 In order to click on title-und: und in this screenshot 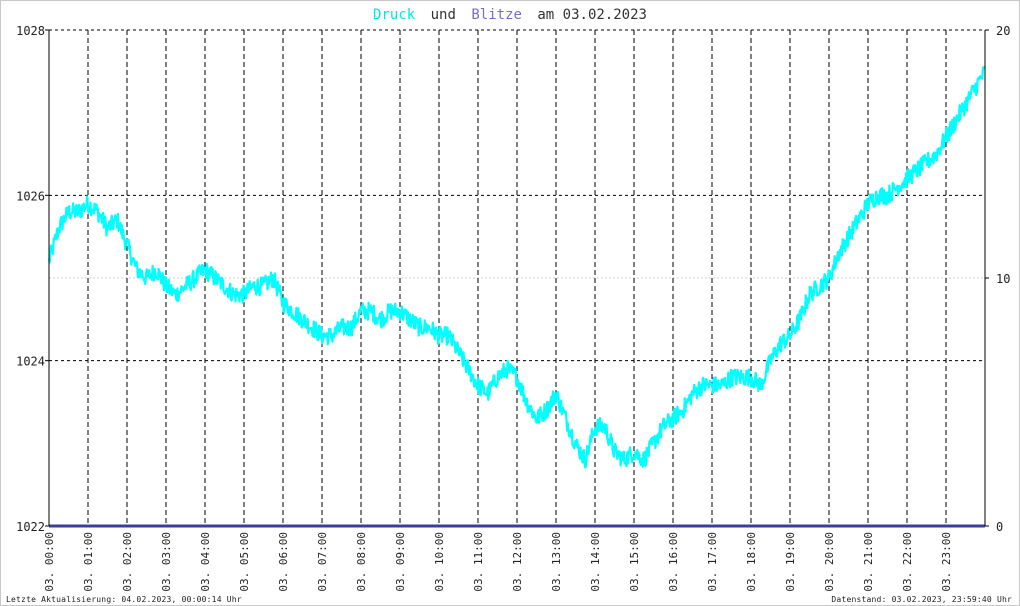, I will do `click(443, 15)`.